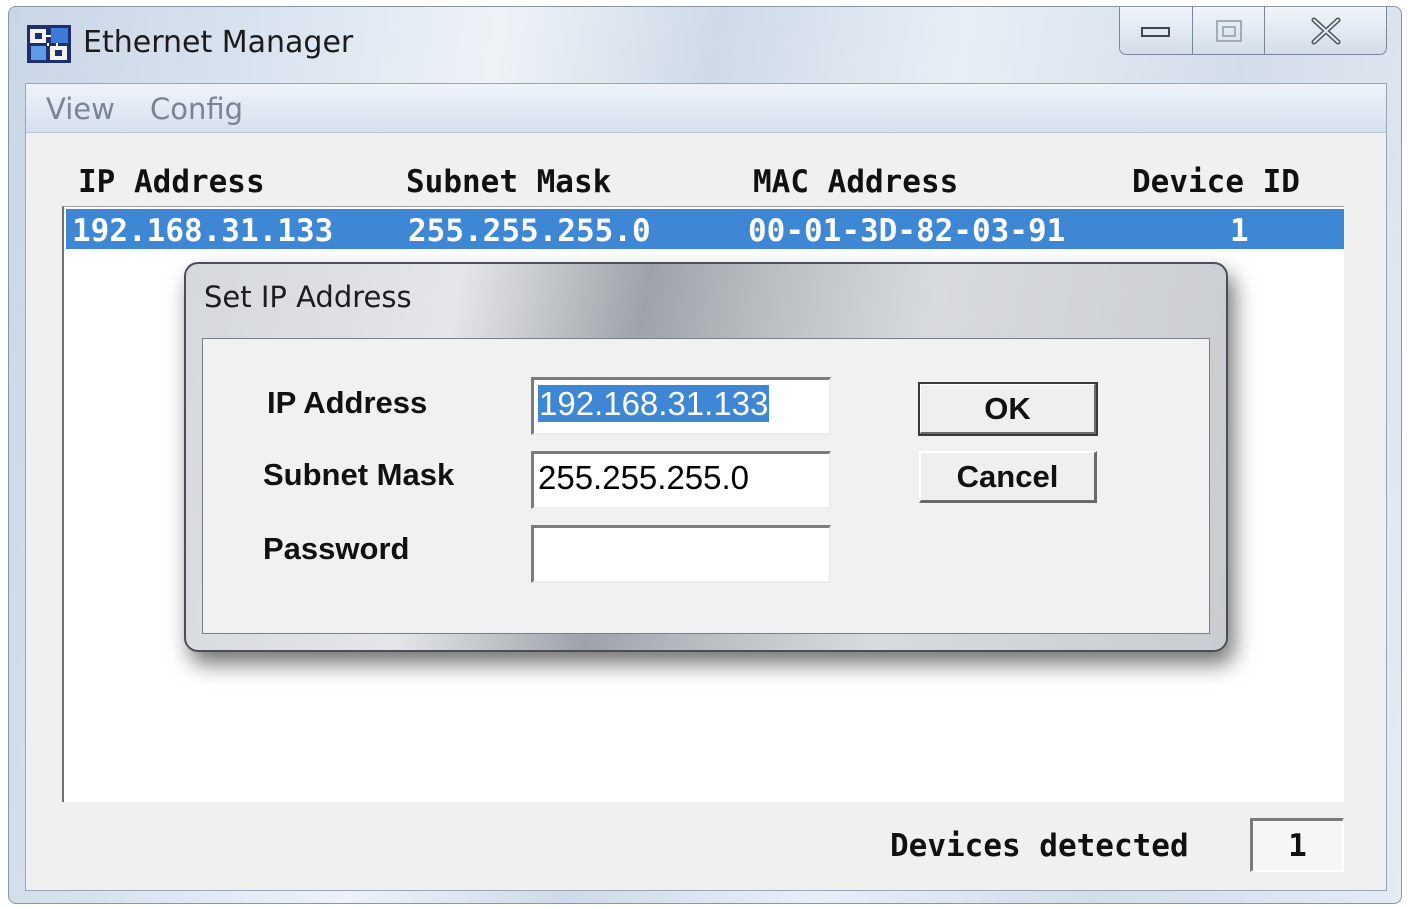  I want to click on devices-detected-count: 1, so click(1297, 845).